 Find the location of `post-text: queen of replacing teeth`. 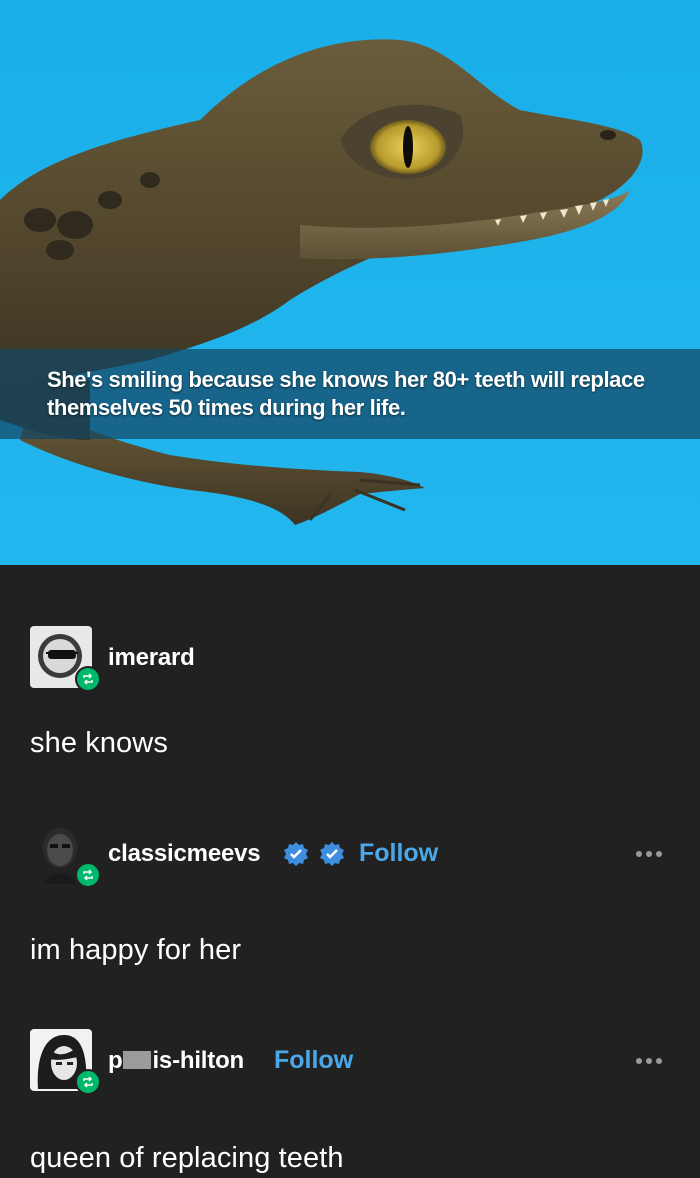

post-text: queen of replacing teeth is located at coordinates (187, 1158).